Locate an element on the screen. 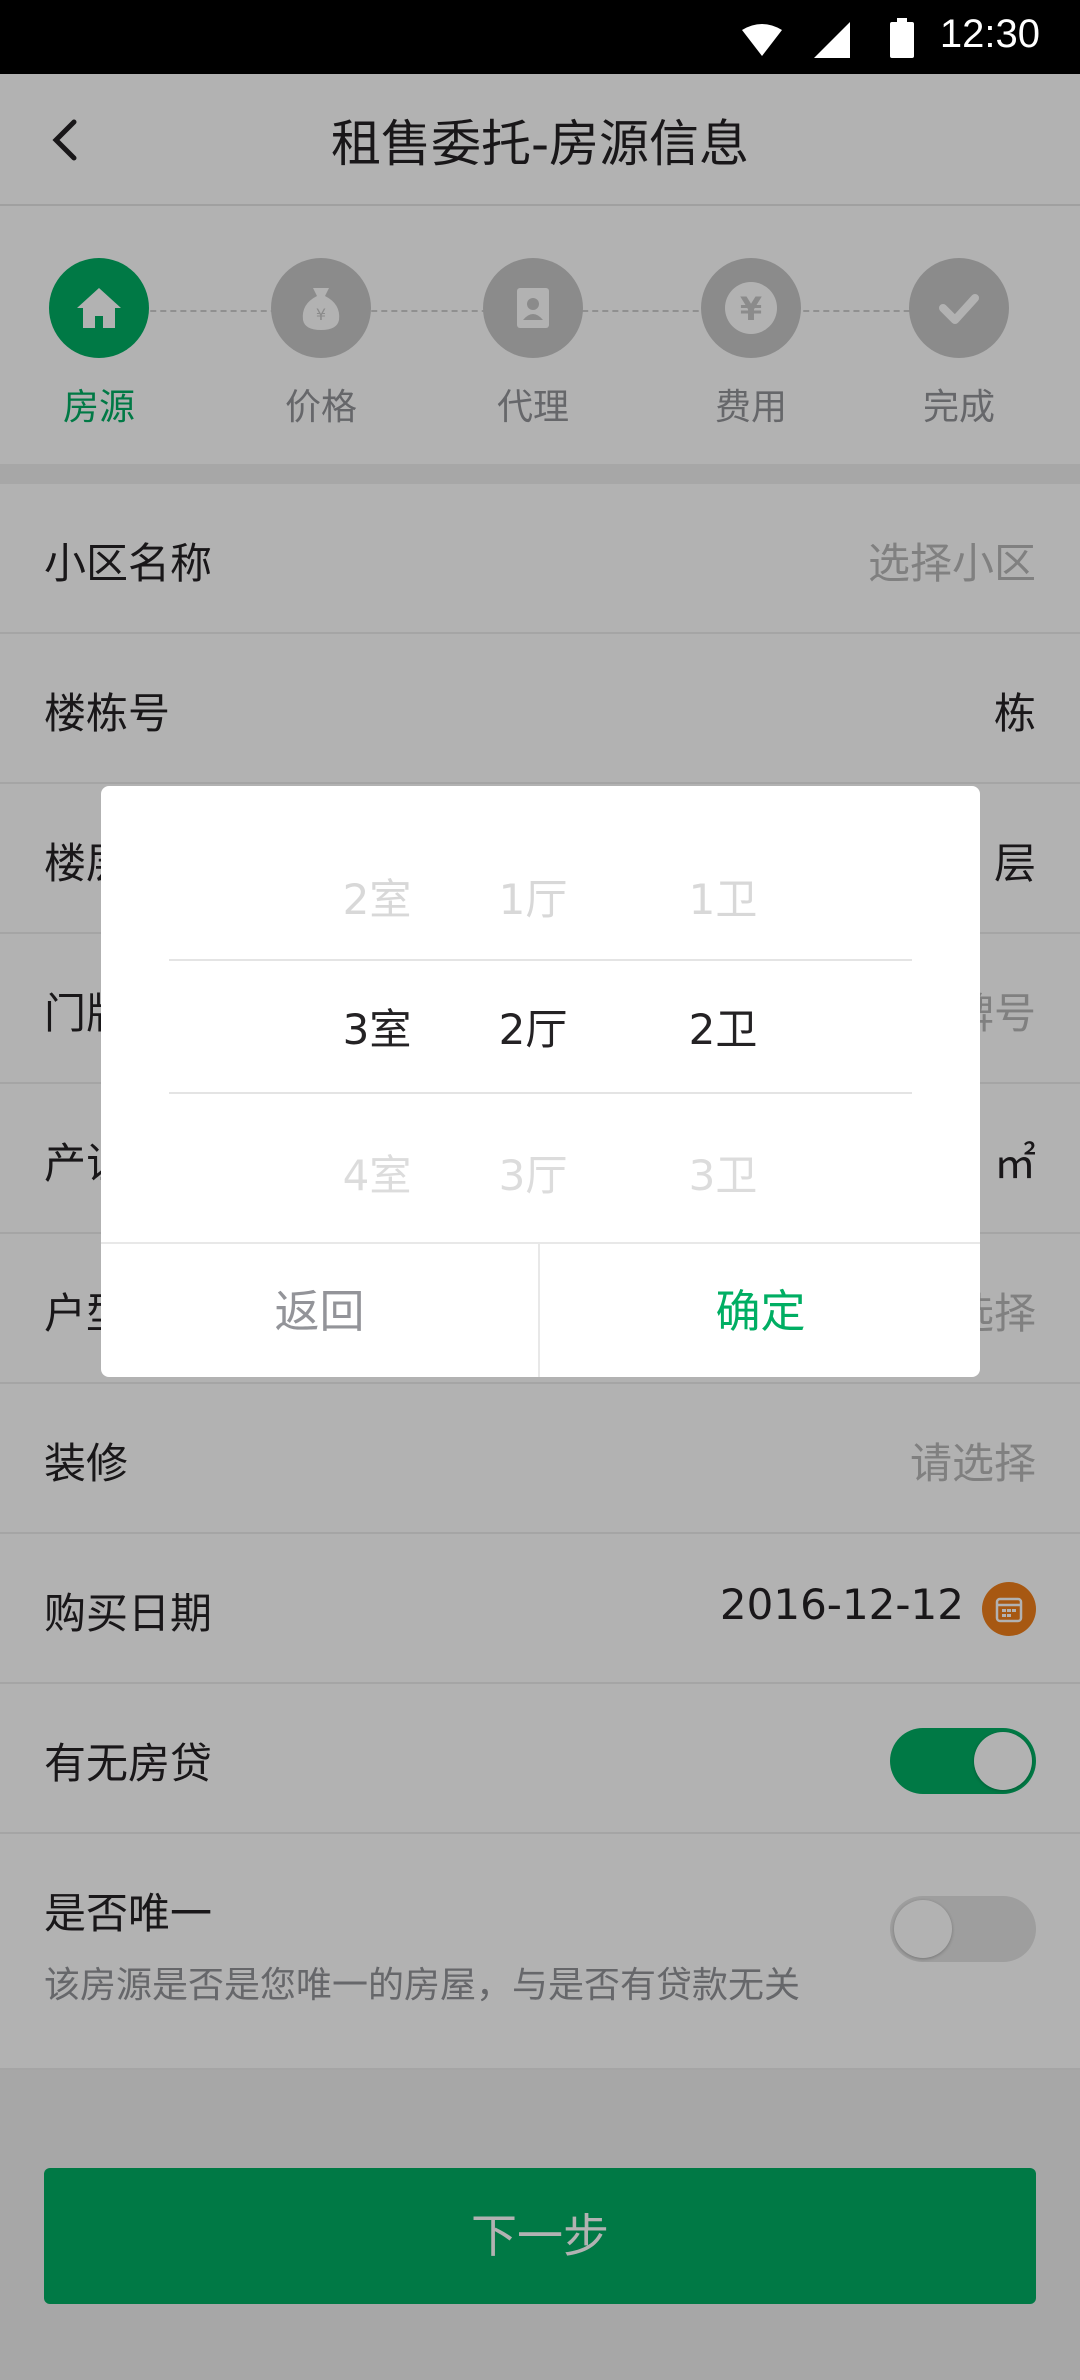 Image resolution: width=1080 pixels, height=2380 pixels. picker-column-baths: 1卫 2卫 3卫 is located at coordinates (723, 1014).